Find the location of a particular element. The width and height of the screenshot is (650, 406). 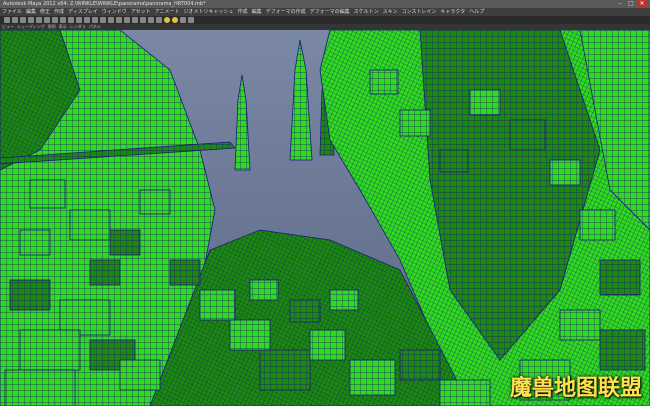

menu-item: 修正 is located at coordinates (45, 12).